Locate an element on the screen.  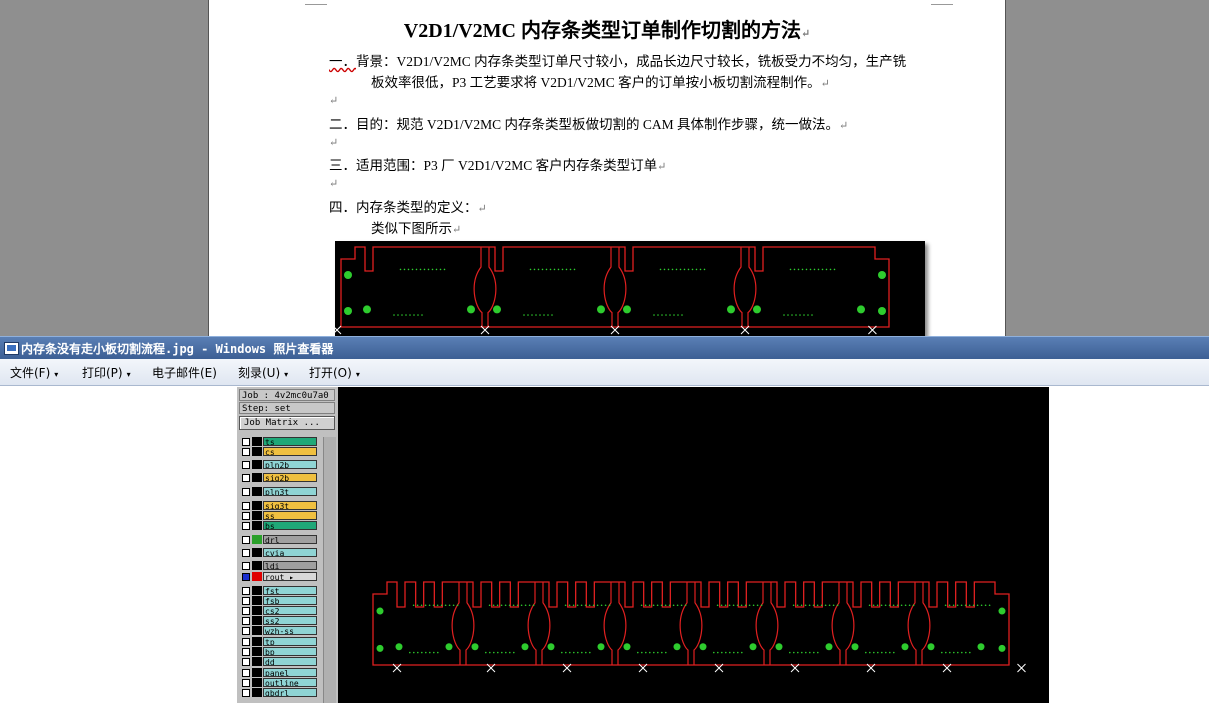
menu-burn: 刻录(U) ▾ is located at coordinates (263, 372).